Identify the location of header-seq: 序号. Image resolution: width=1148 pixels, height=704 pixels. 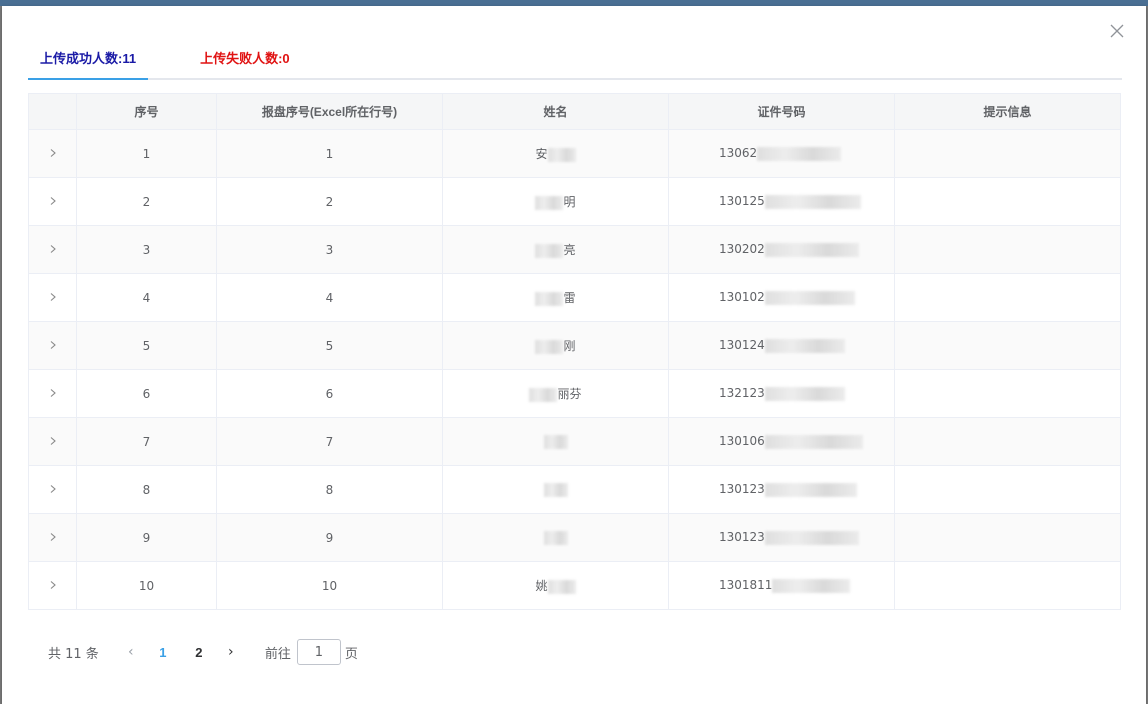
(146, 111).